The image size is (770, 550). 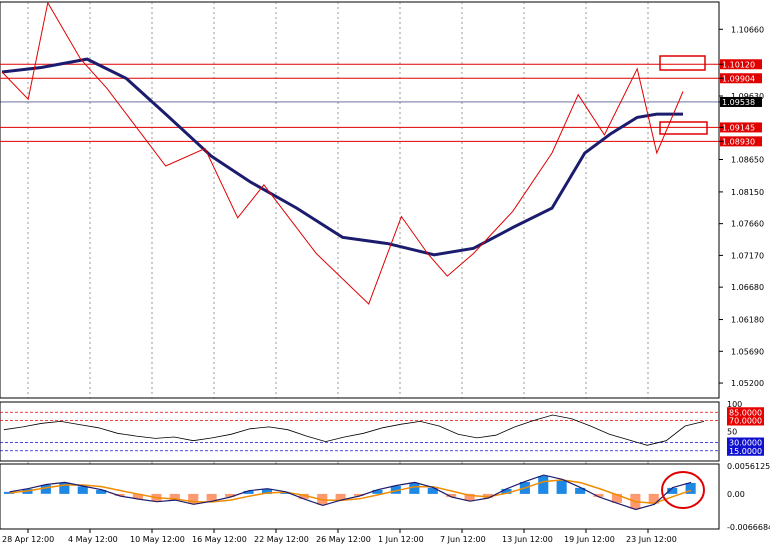 I want to click on y-tick-label: 1.10660, so click(x=747, y=29).